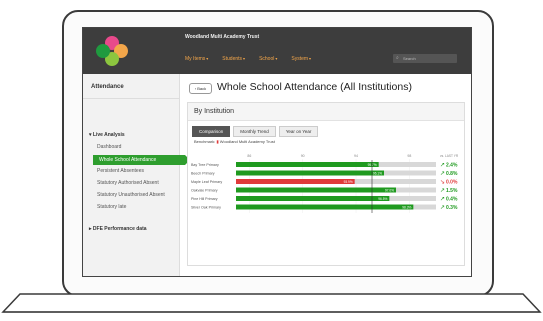 The height and width of the screenshot is (321, 543). What do you see at coordinates (452, 174) in the screenshot?
I see `change-value: 0.8%` at bounding box center [452, 174].